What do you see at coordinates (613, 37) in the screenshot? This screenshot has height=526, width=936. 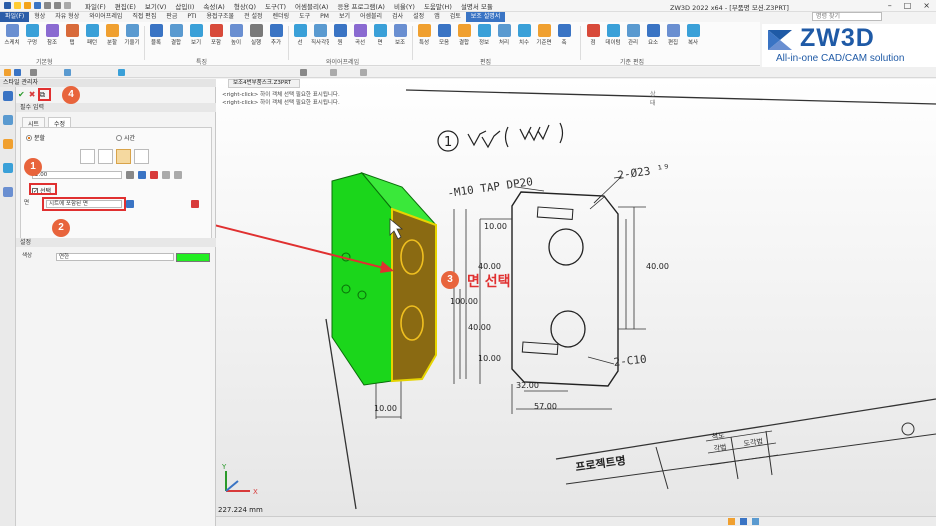 I see `ribbon-button: 데이텀` at bounding box center [613, 37].